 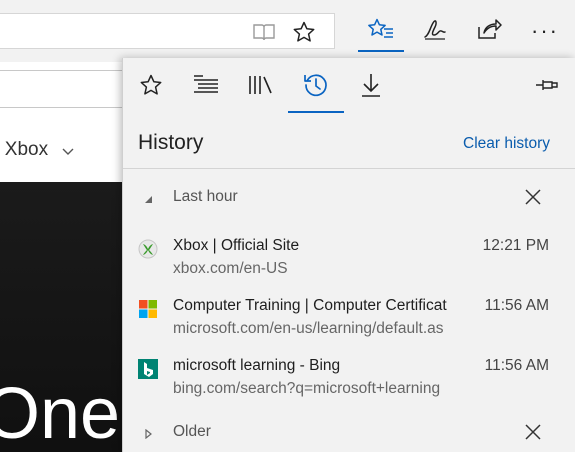 I want to click on tab-reading-list, so click(x=206, y=87).